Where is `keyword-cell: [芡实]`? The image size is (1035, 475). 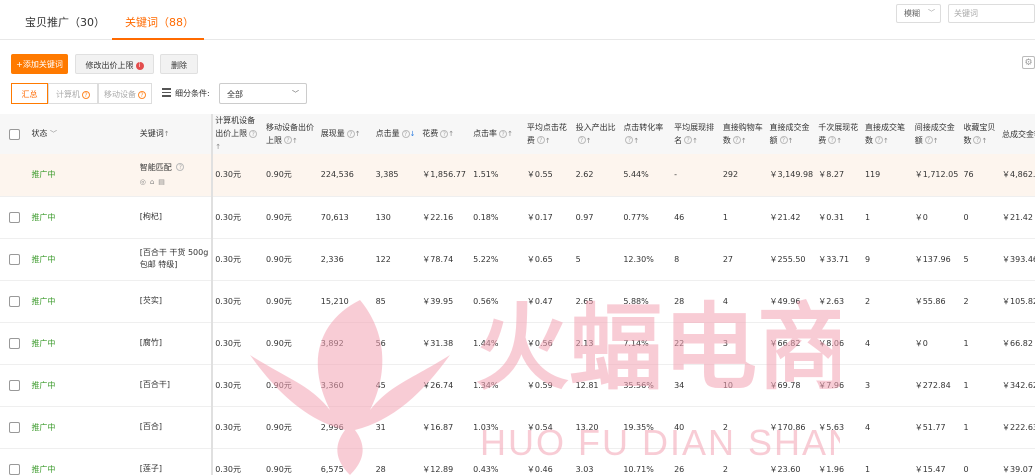 keyword-cell: [芡实] is located at coordinates (164, 301).